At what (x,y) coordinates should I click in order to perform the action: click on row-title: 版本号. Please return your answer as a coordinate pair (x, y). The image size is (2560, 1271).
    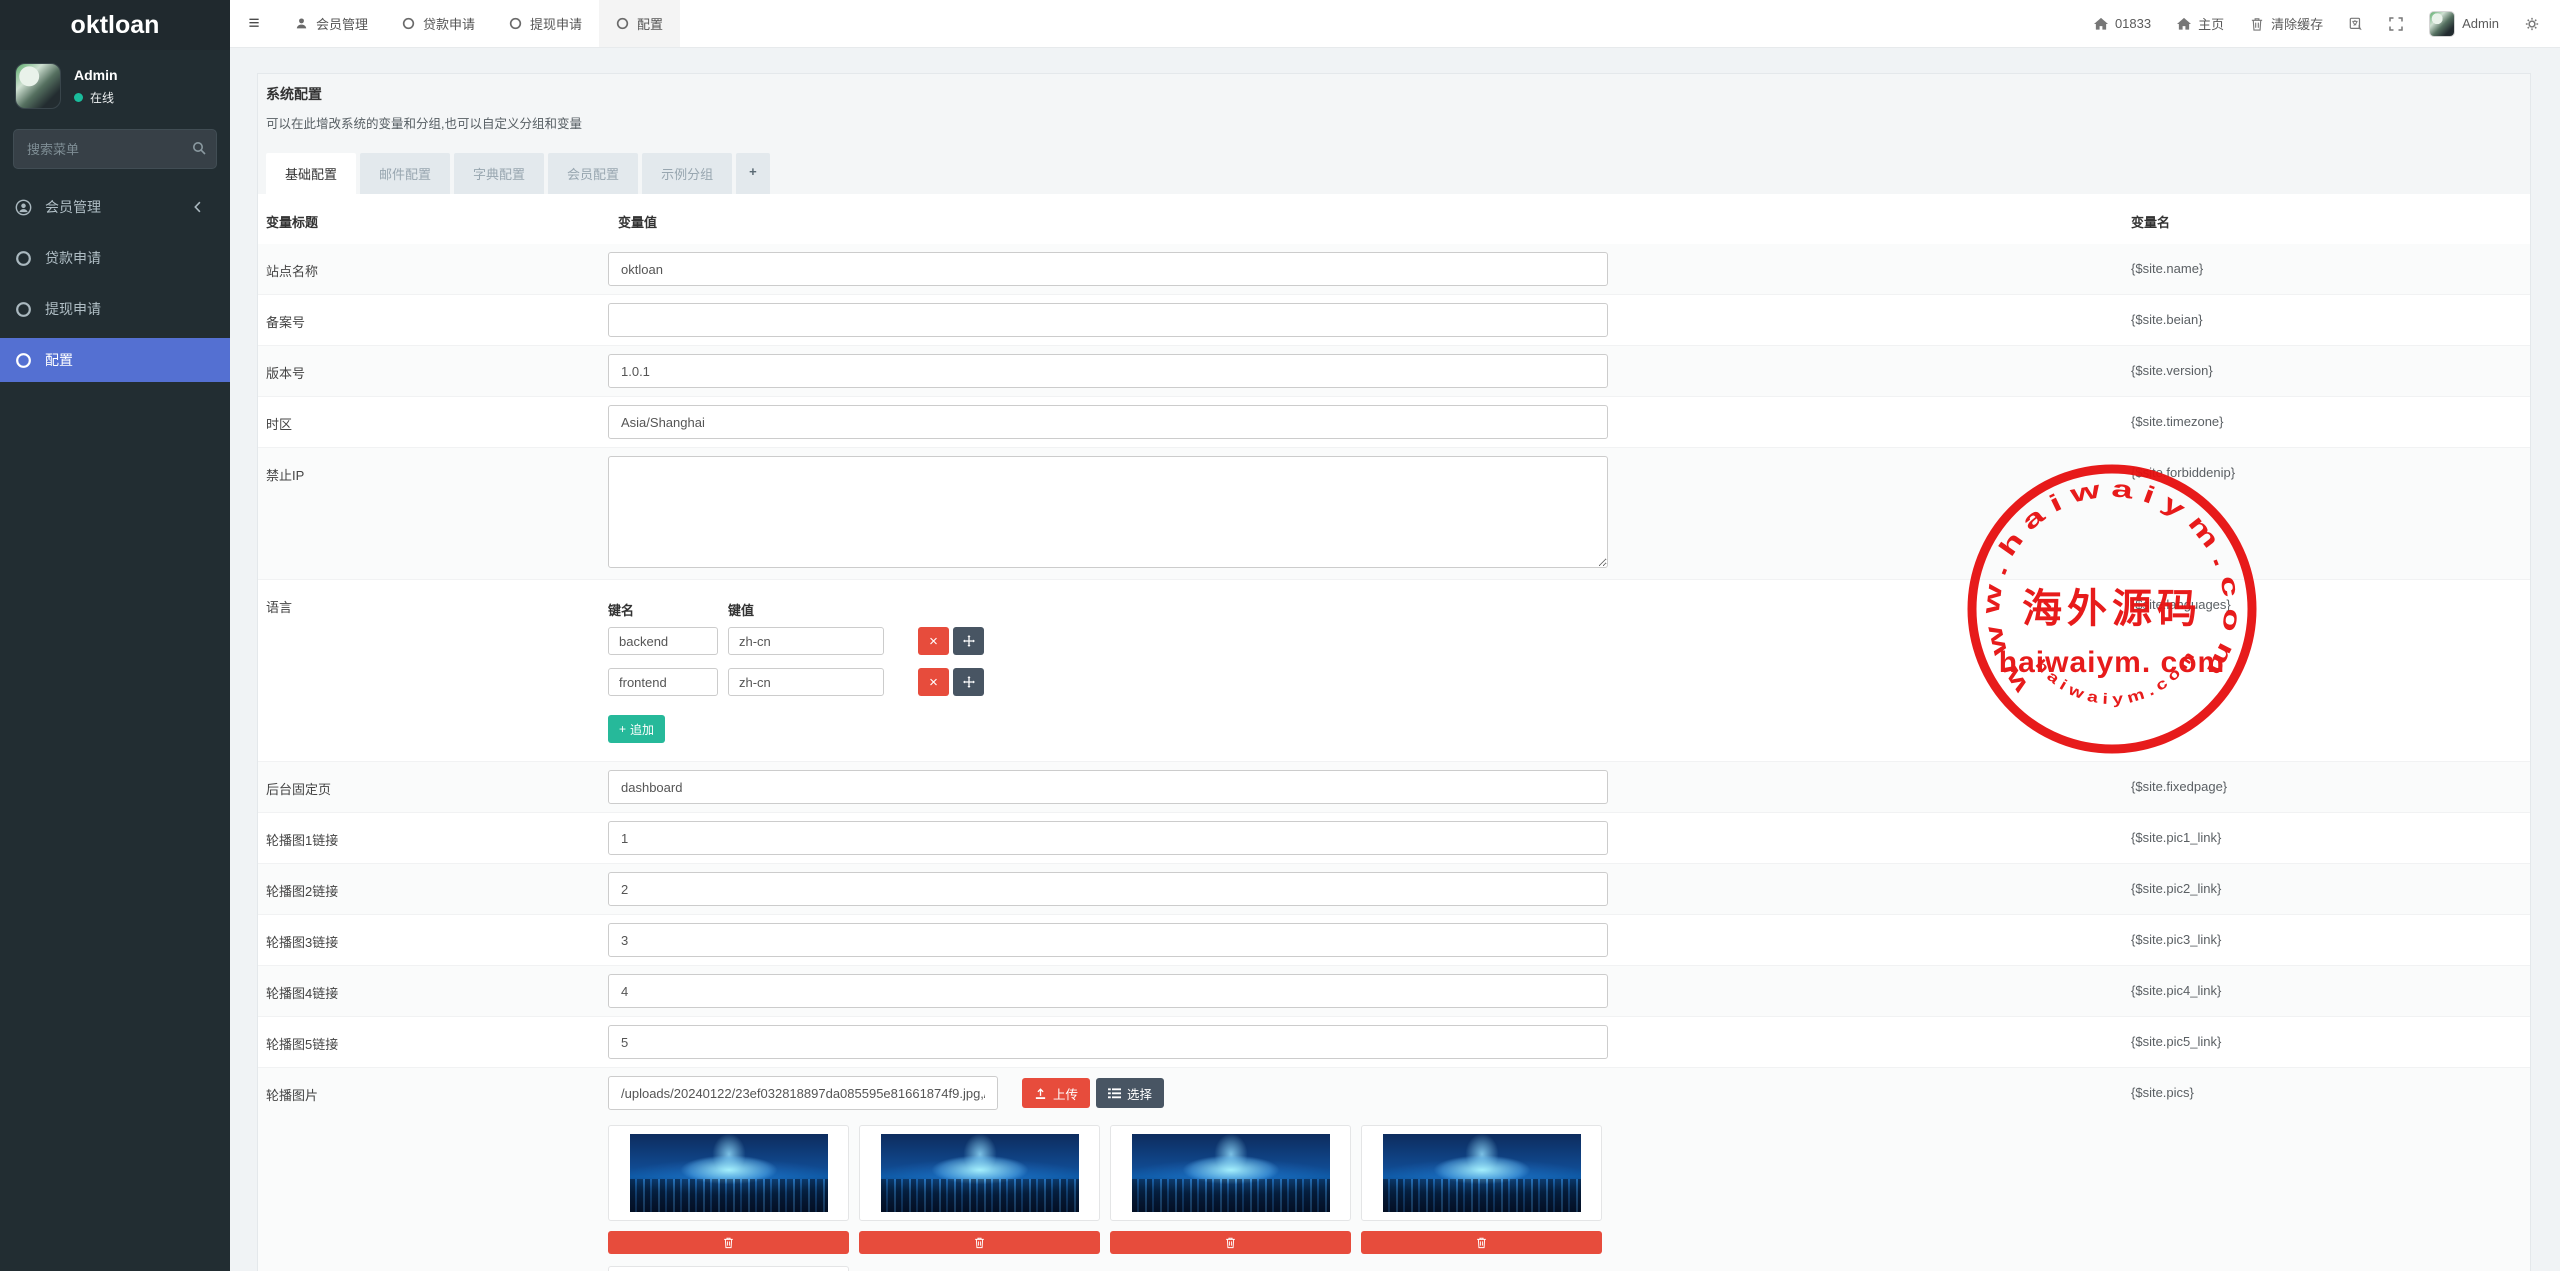
    Looking at the image, I should click on (433, 371).